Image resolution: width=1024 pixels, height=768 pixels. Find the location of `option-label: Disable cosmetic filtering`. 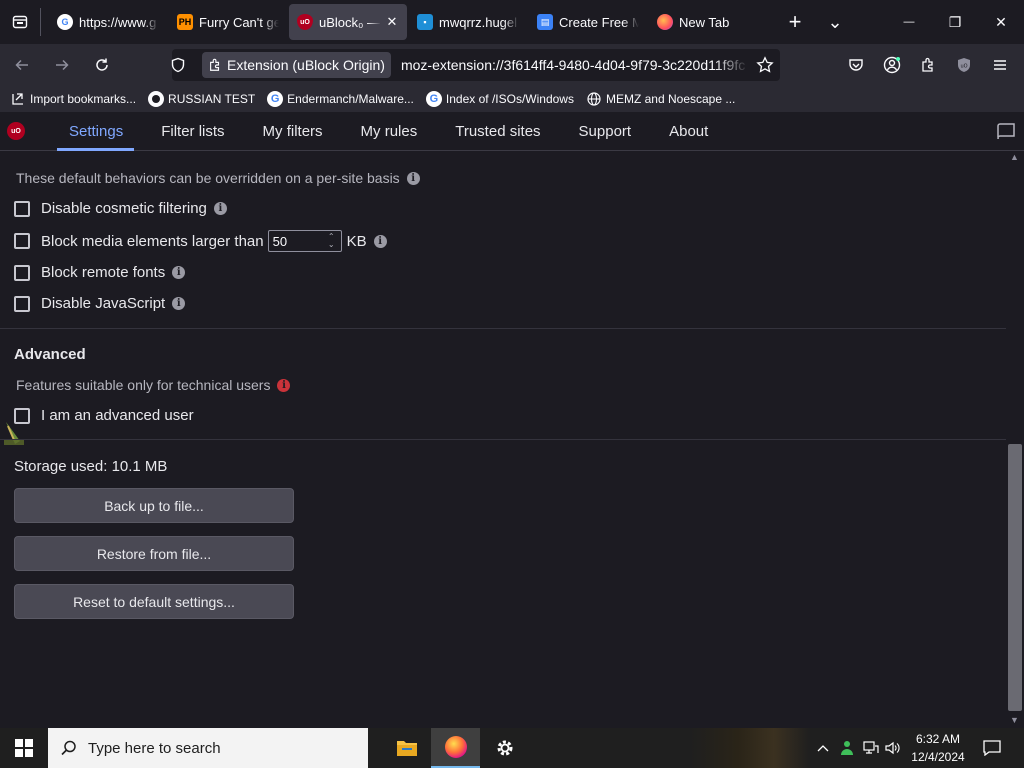

option-label: Disable cosmetic filtering is located at coordinates (124, 208).